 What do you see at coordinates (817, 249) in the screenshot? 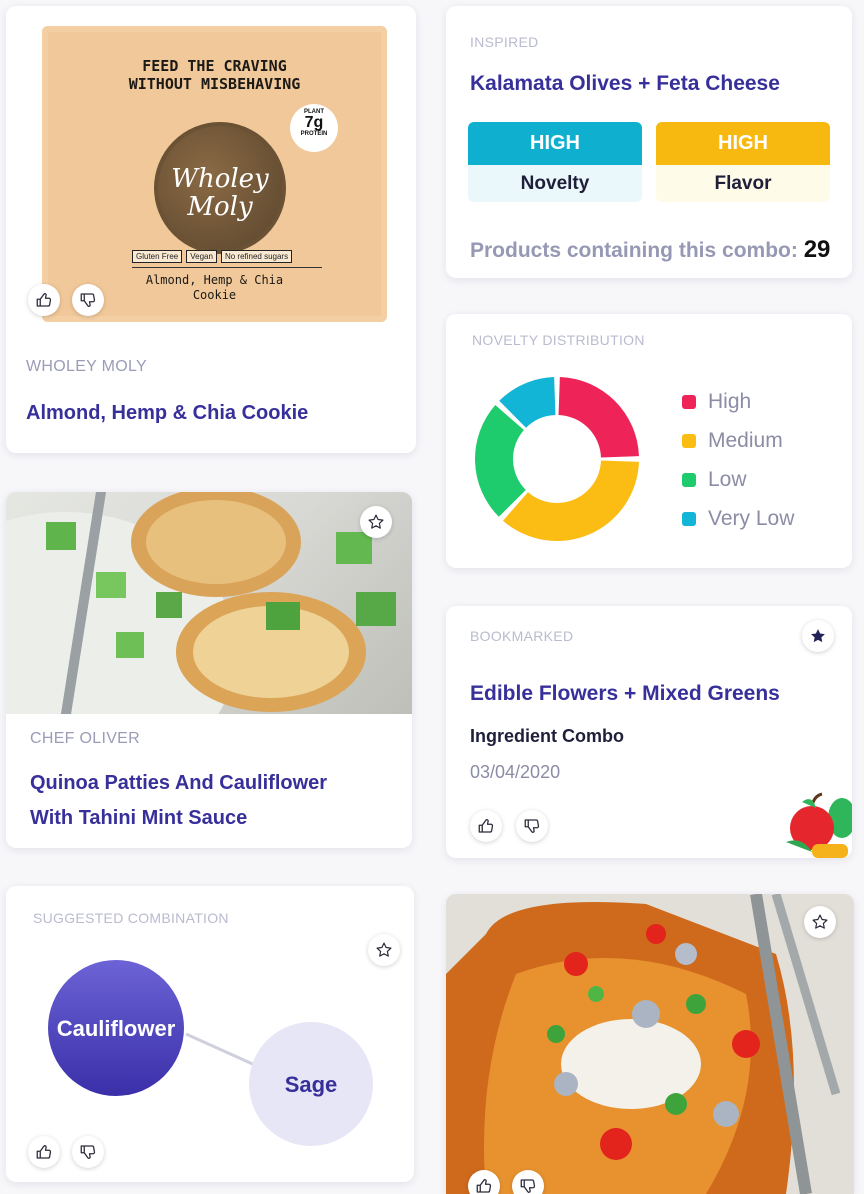
I see `combo-count-value: 29` at bounding box center [817, 249].